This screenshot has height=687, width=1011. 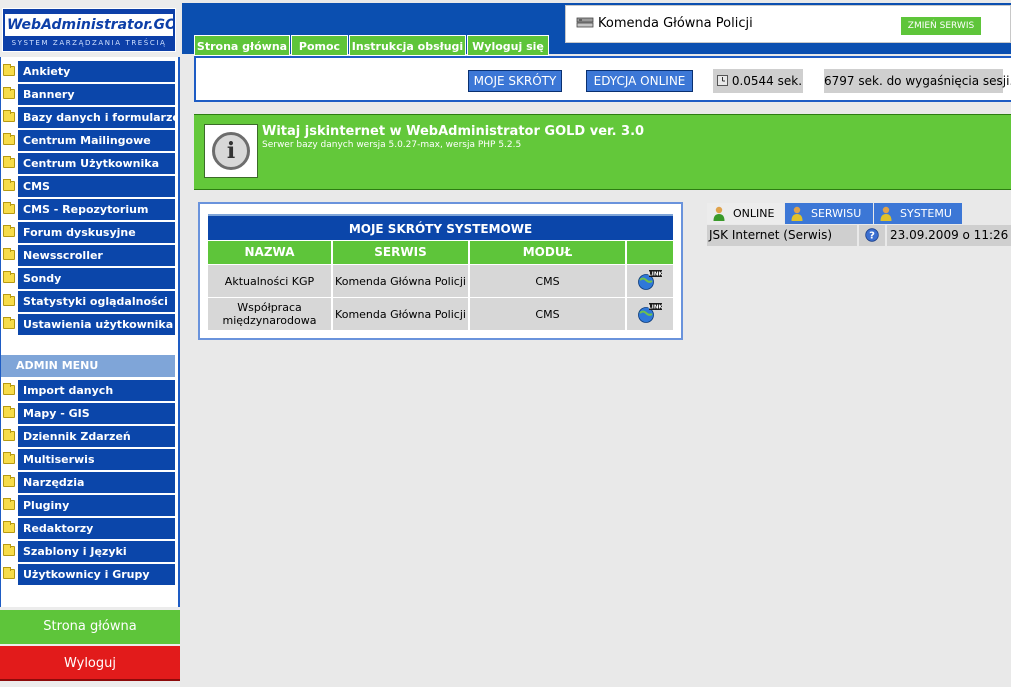 What do you see at coordinates (440, 227) in the screenshot?
I see `shortcuts-title: MOJE SKRÓTY SYSTEMOWE` at bounding box center [440, 227].